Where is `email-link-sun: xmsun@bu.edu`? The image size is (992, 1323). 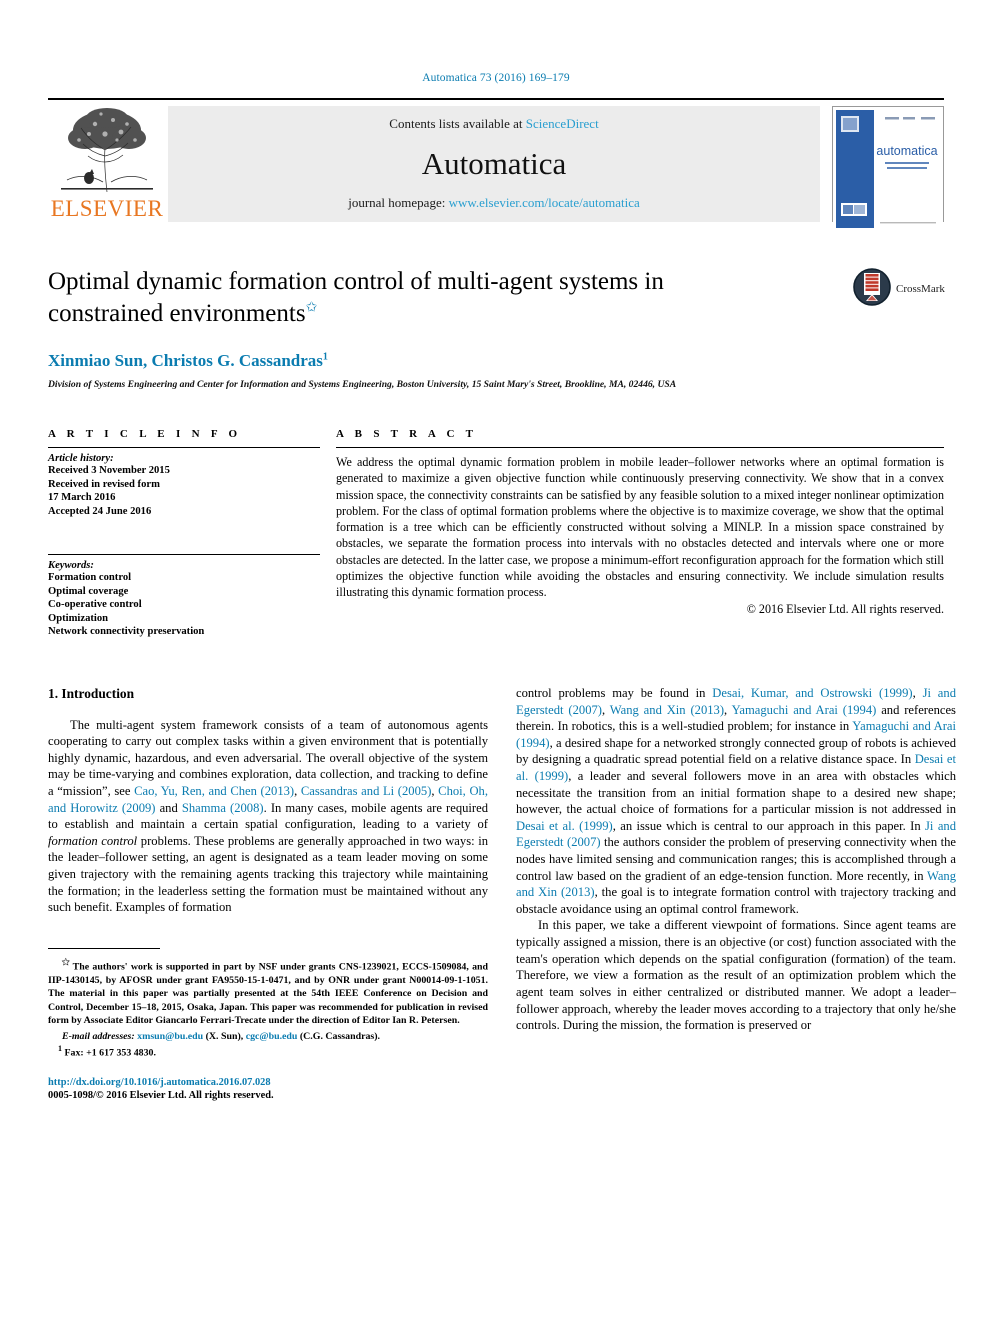 email-link-sun: xmsun@bu.edu is located at coordinates (170, 1036).